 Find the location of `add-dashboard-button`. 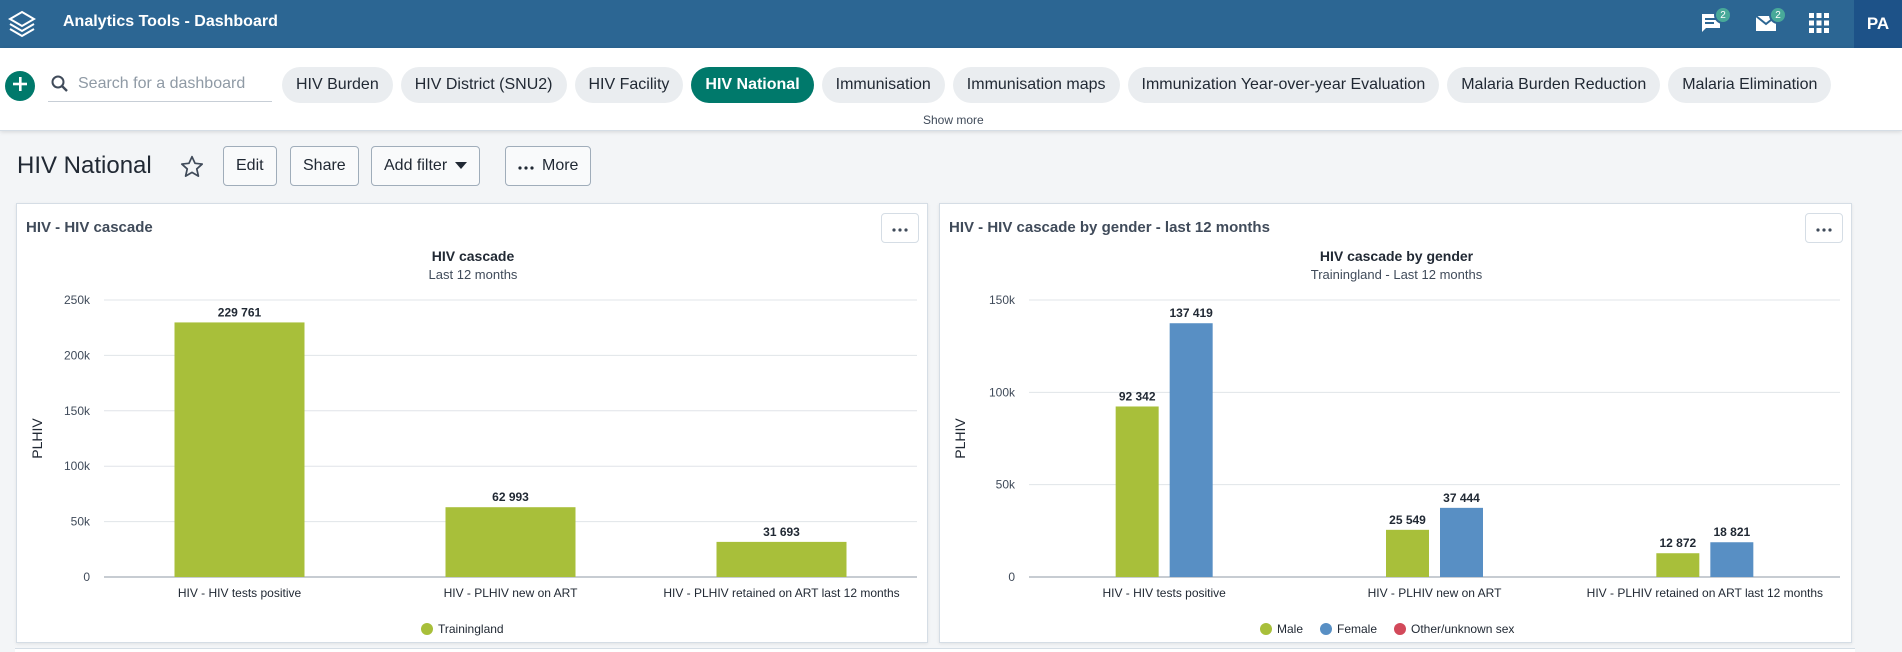

add-dashboard-button is located at coordinates (20, 86).